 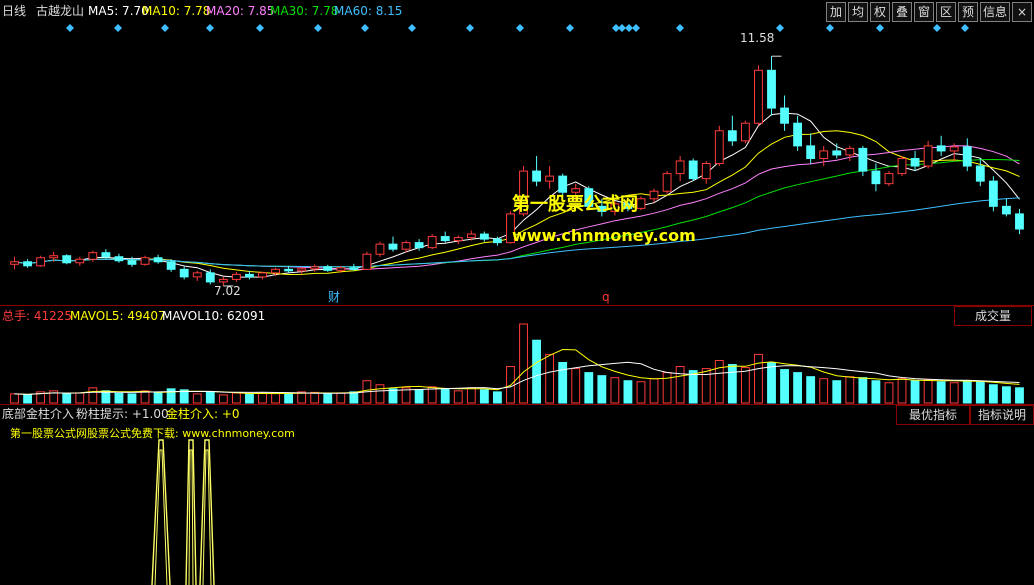 I want to click on tab-volume: 成交量, so click(x=993, y=316).